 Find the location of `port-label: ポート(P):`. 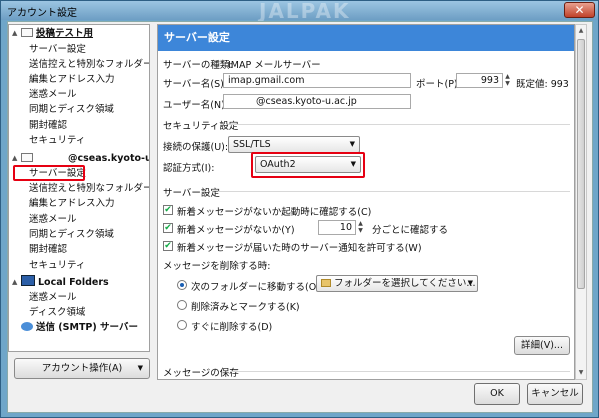

port-label: ポート(P): is located at coordinates (438, 84).